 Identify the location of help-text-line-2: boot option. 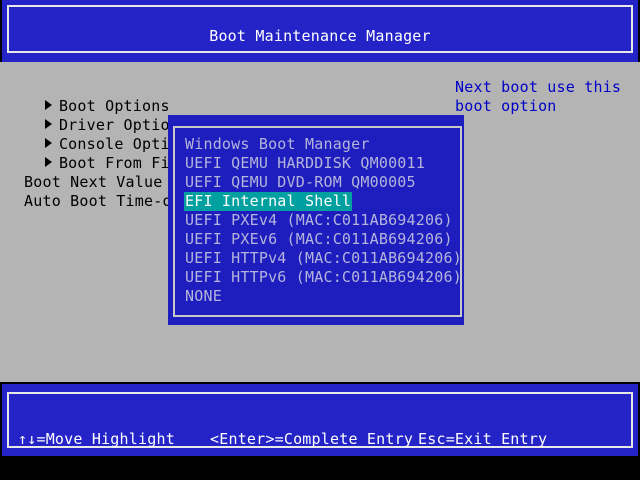
(506, 106).